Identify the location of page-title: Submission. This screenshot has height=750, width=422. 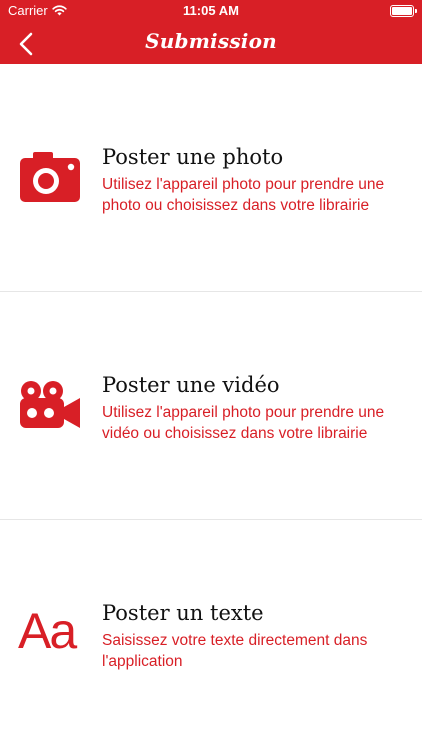
(211, 41).